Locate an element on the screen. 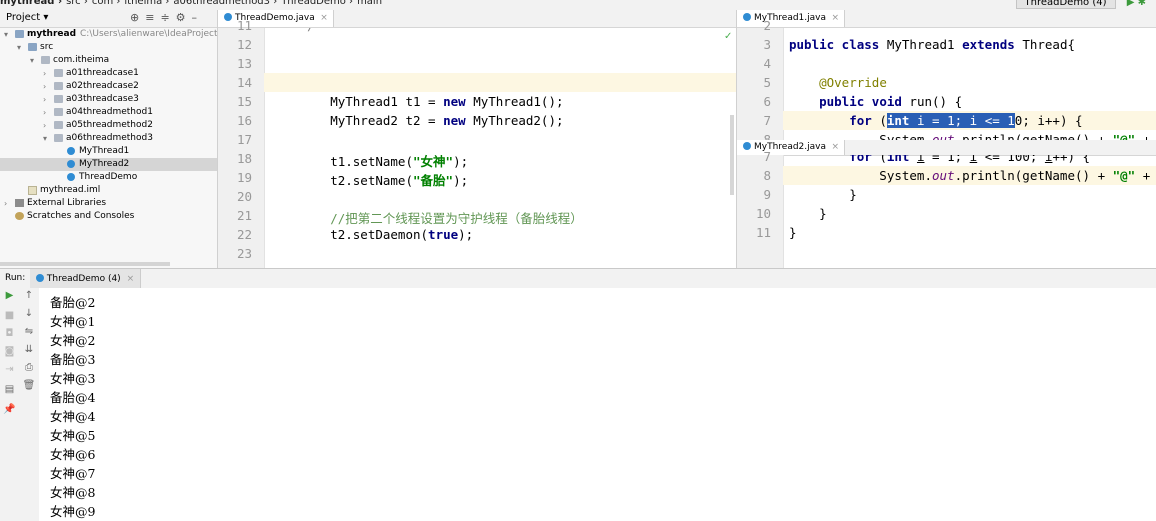 This screenshot has height=521, width=1156. collapse-all-icon: ≑ is located at coordinates (167, 17).